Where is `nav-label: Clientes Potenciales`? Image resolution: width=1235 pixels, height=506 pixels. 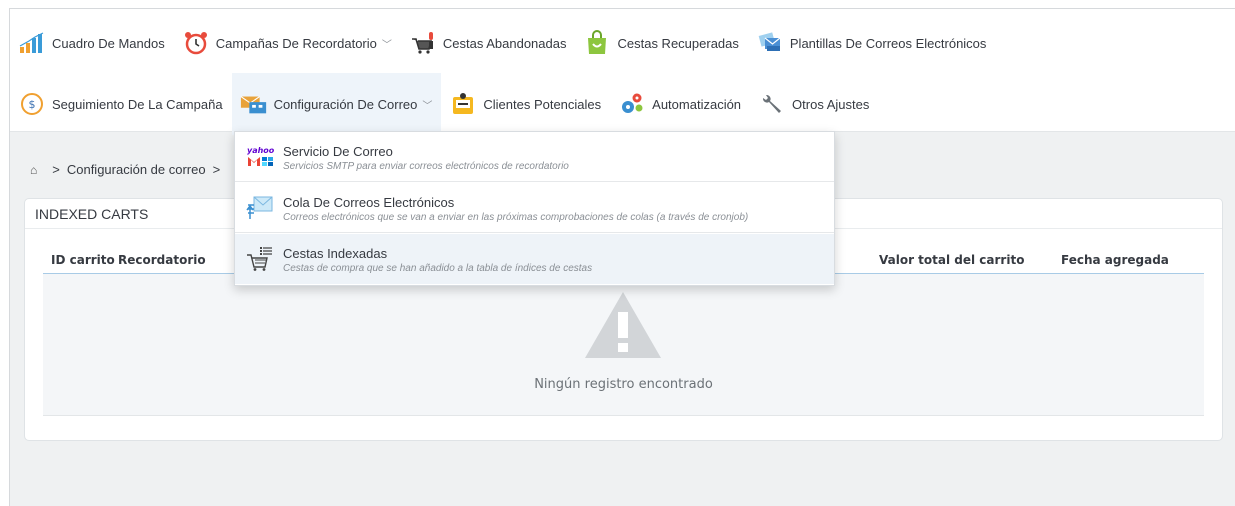
nav-label: Clientes Potenciales is located at coordinates (542, 104).